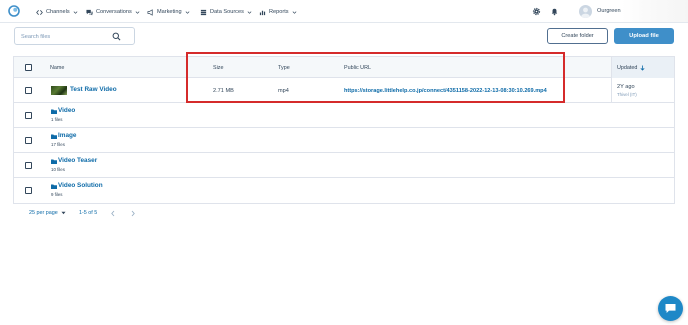  What do you see at coordinates (627, 68) in the screenshot?
I see `column-header-updated-label: Updated` at bounding box center [627, 68].